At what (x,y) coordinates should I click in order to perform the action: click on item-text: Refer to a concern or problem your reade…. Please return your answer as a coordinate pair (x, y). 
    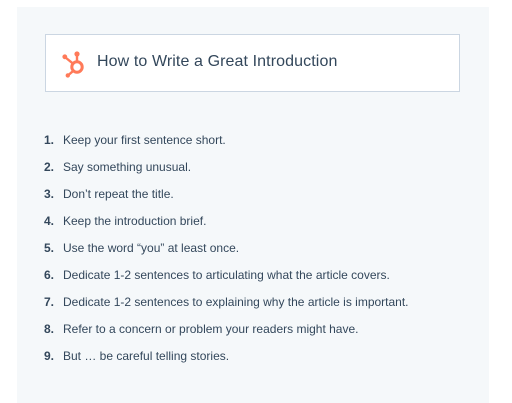
    Looking at the image, I should click on (211, 328).